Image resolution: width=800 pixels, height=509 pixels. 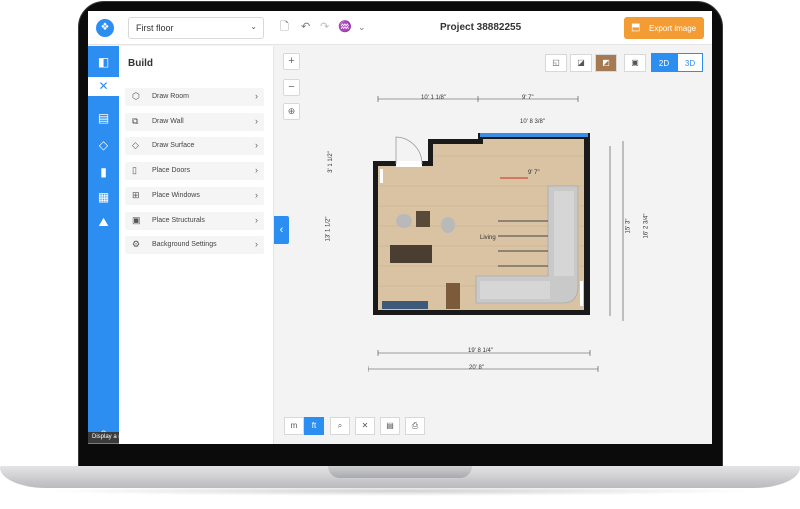 I want to click on tools-icon: ✕, so click(x=365, y=426).